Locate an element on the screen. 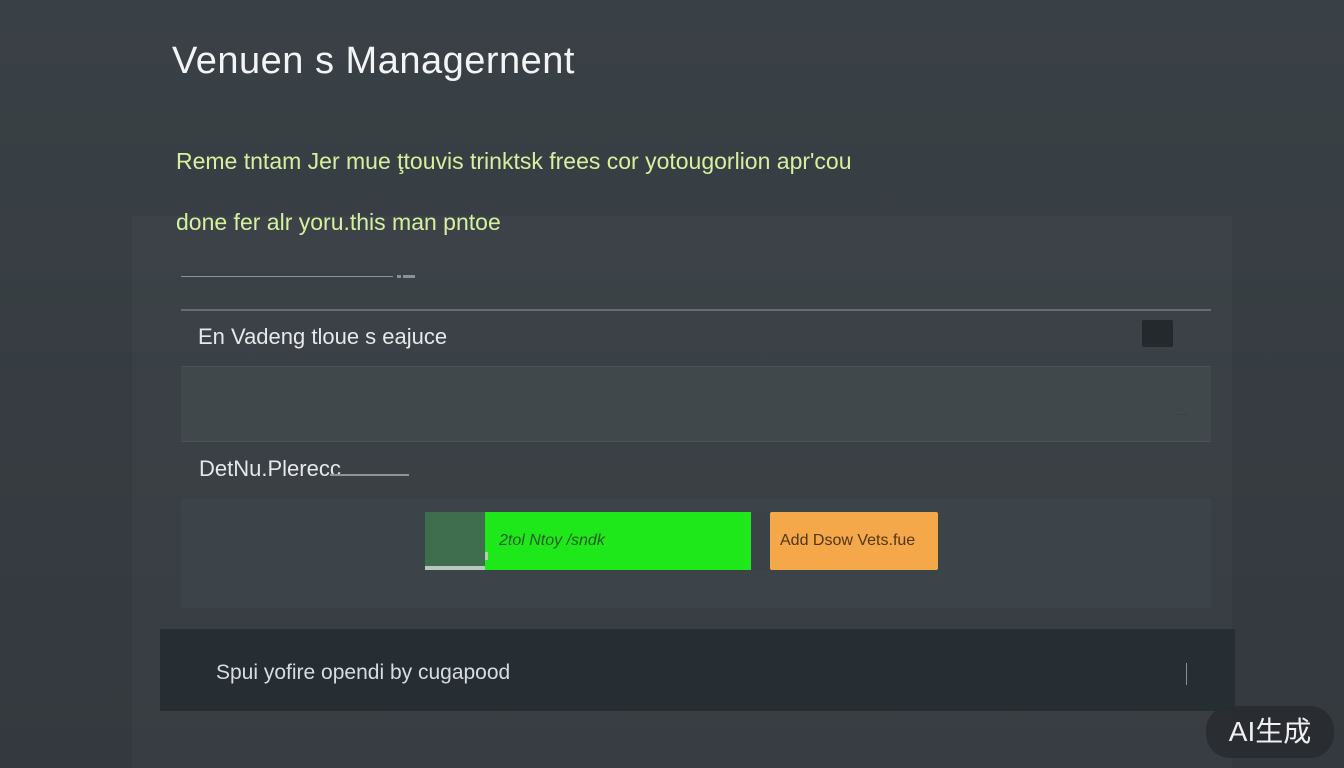 The width and height of the screenshot is (1344, 768). section-divider-short is located at coordinates (287, 276).